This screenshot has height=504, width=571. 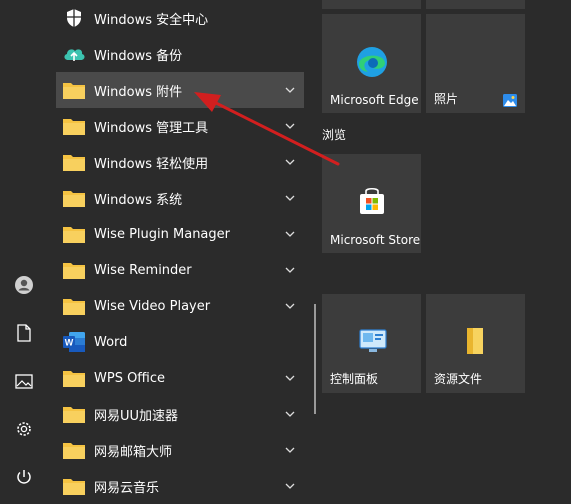 What do you see at coordinates (354, 379) in the screenshot?
I see `tile-label: 控制面板` at bounding box center [354, 379].